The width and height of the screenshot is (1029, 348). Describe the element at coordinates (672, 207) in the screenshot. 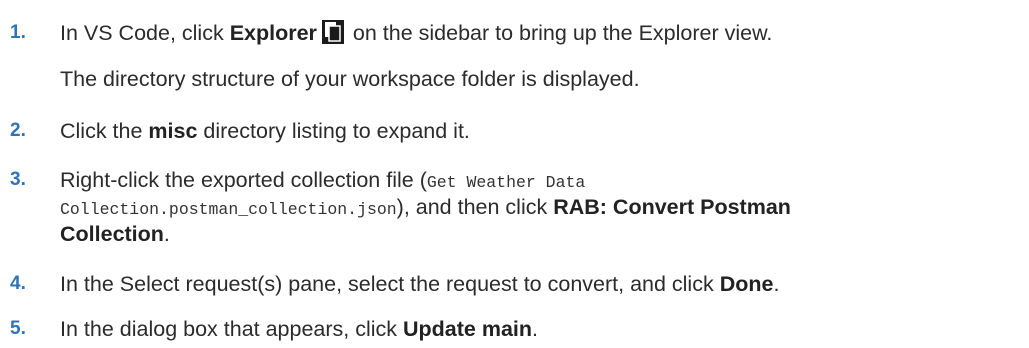

I see `rab-convert-label: RAB: Convert Postman` at that location.